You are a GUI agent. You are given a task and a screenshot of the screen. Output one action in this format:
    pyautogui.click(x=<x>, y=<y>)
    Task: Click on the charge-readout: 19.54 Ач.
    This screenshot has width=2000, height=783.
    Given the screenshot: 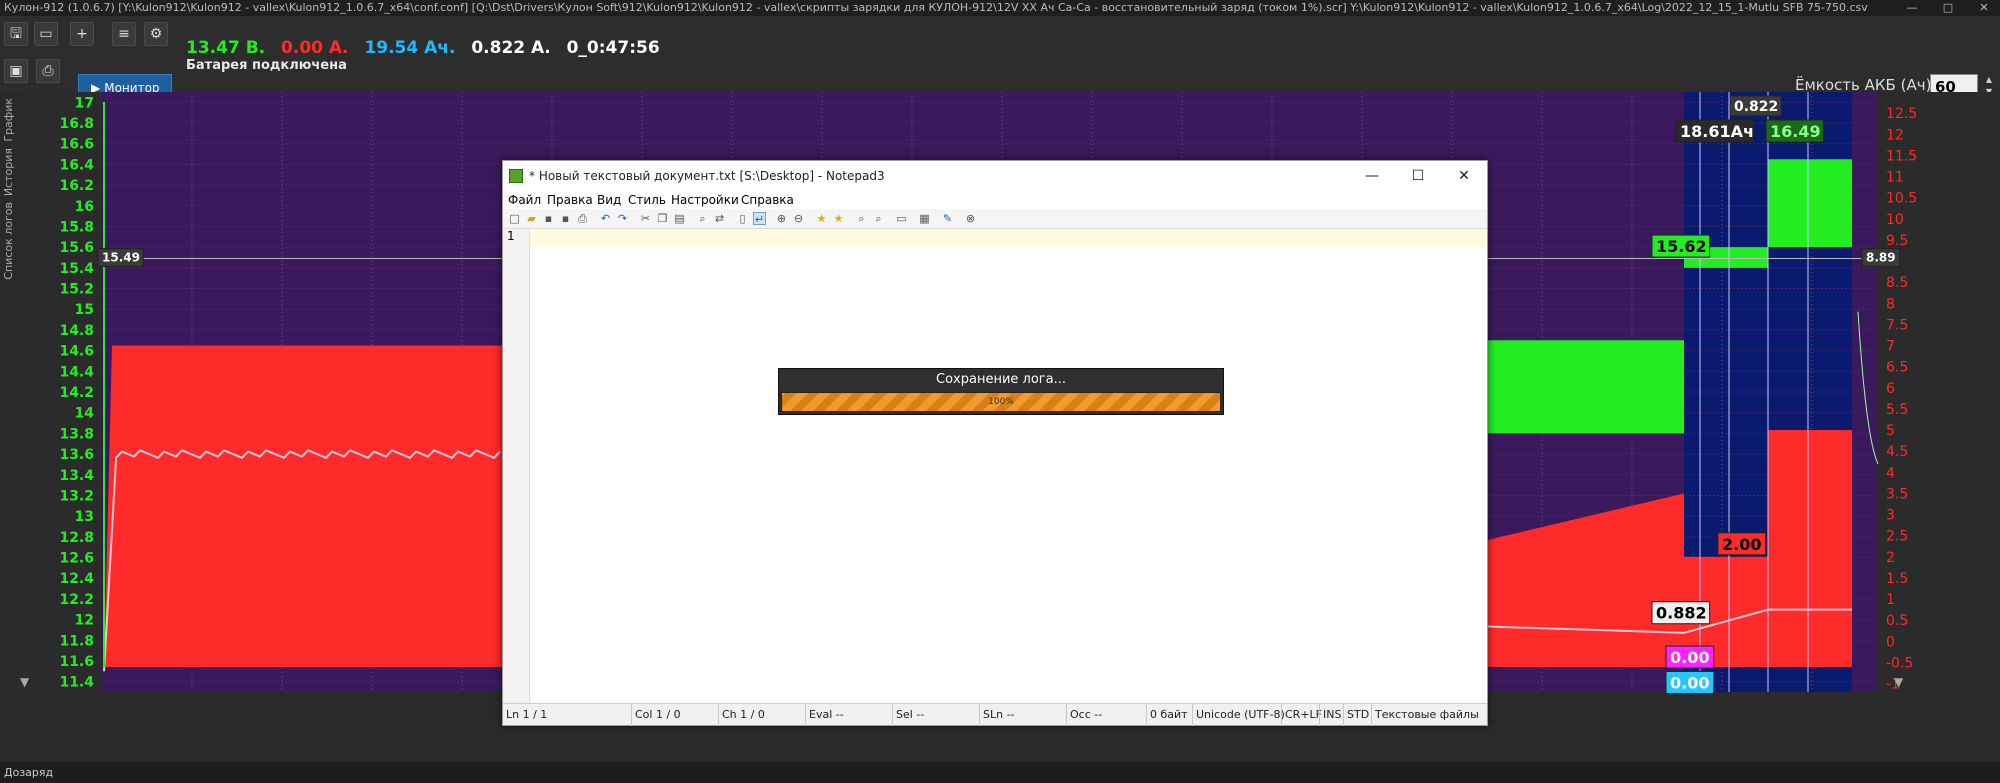 What is the action you would take?
    pyautogui.click(x=410, y=48)
    